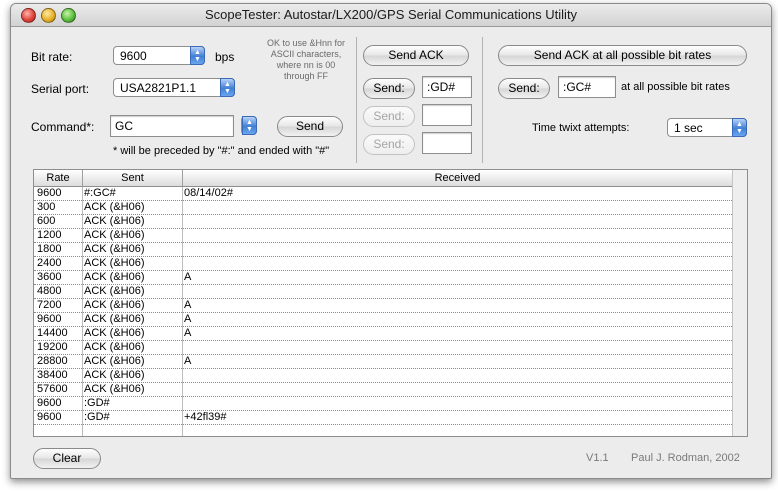  What do you see at coordinates (384, 222) in the screenshot?
I see `table-row: 600 ACK (&H06)` at bounding box center [384, 222].